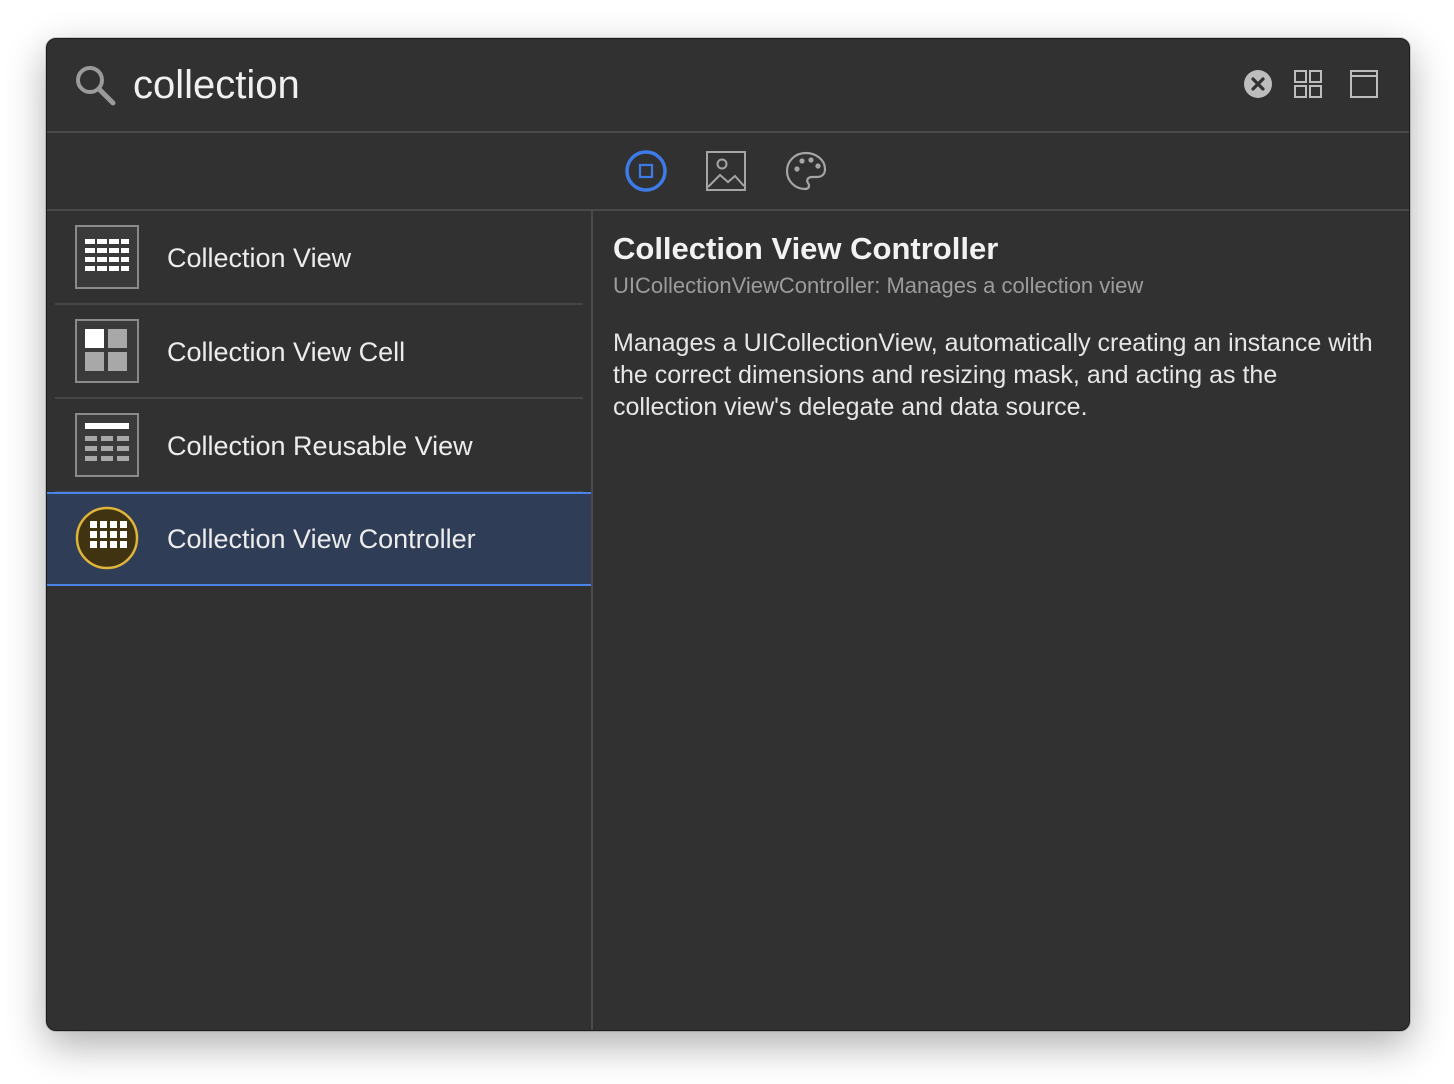 The height and width of the screenshot is (1084, 1454). What do you see at coordinates (259, 258) in the screenshot?
I see `list-item-label: Collection View` at bounding box center [259, 258].